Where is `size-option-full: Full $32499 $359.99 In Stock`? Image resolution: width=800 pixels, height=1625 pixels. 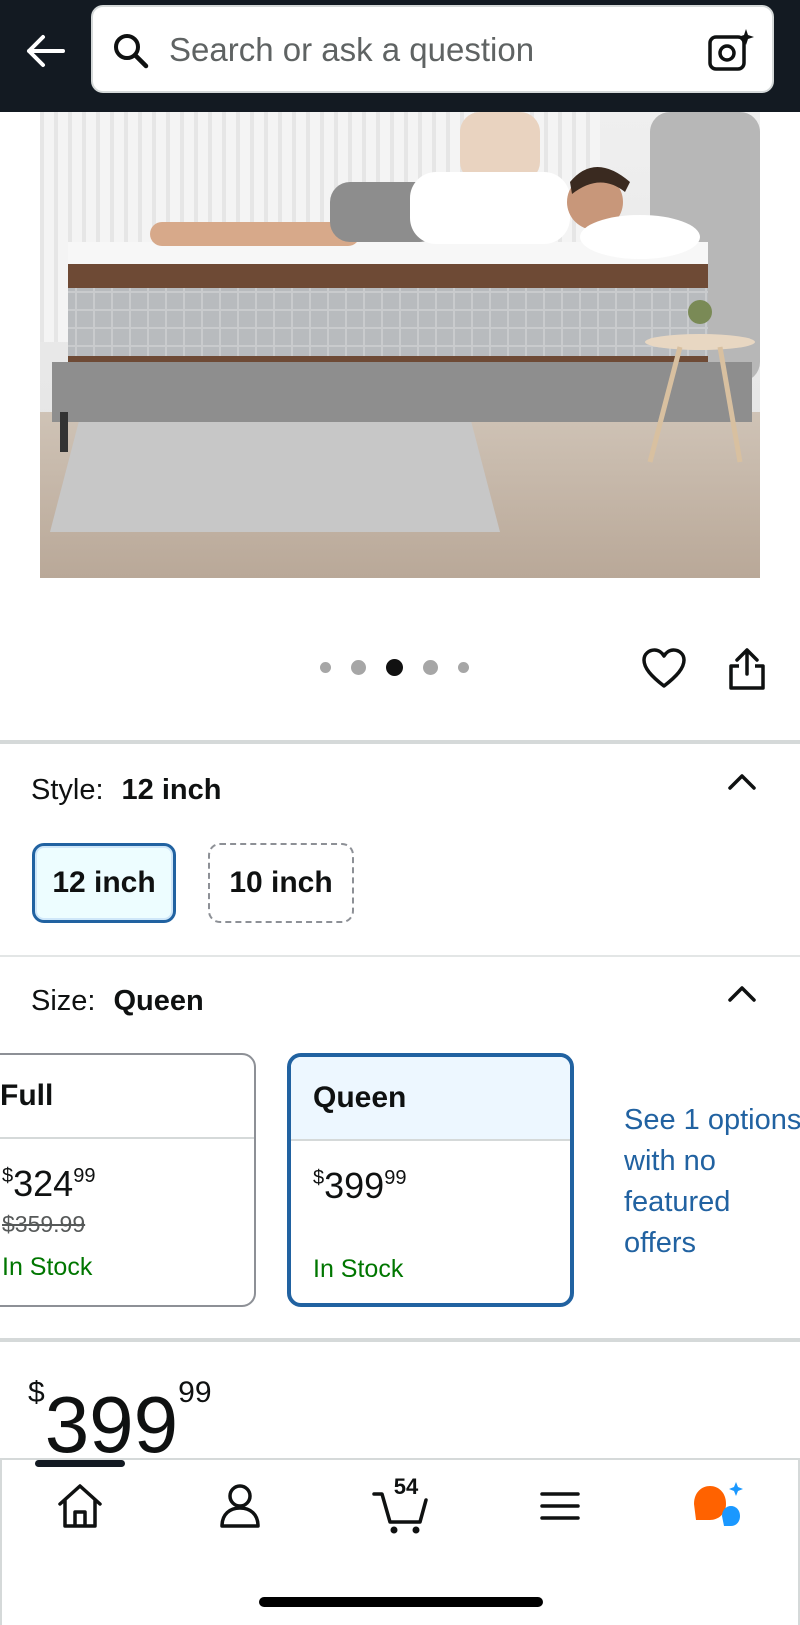
size-option-full: Full $32499 $359.99 In Stock is located at coordinates (128, 1180).